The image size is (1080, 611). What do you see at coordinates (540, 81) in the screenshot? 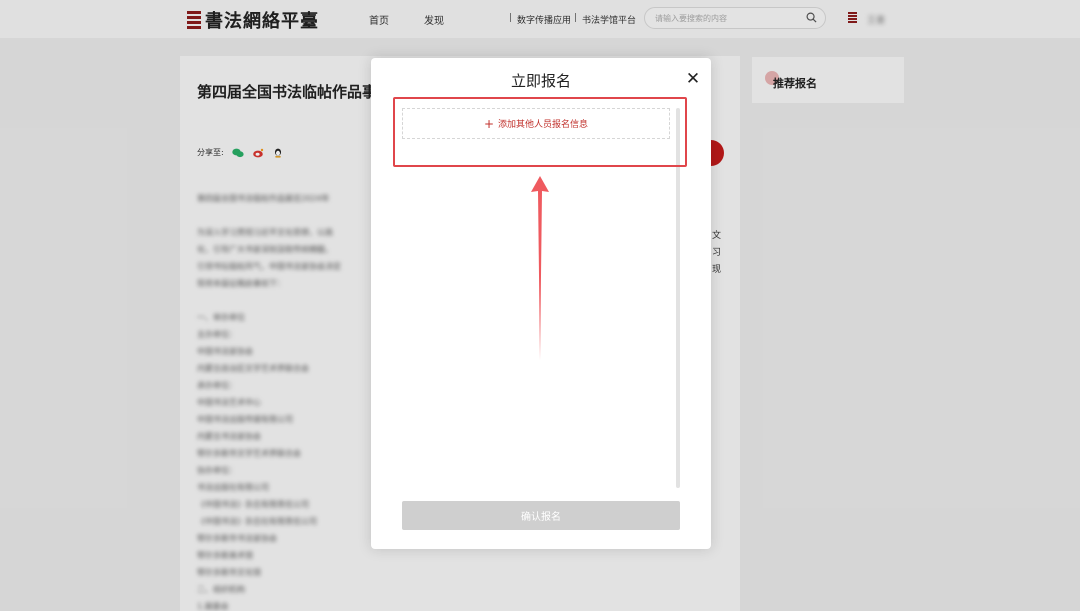
I see `modal-title: 立即报名` at bounding box center [540, 81].